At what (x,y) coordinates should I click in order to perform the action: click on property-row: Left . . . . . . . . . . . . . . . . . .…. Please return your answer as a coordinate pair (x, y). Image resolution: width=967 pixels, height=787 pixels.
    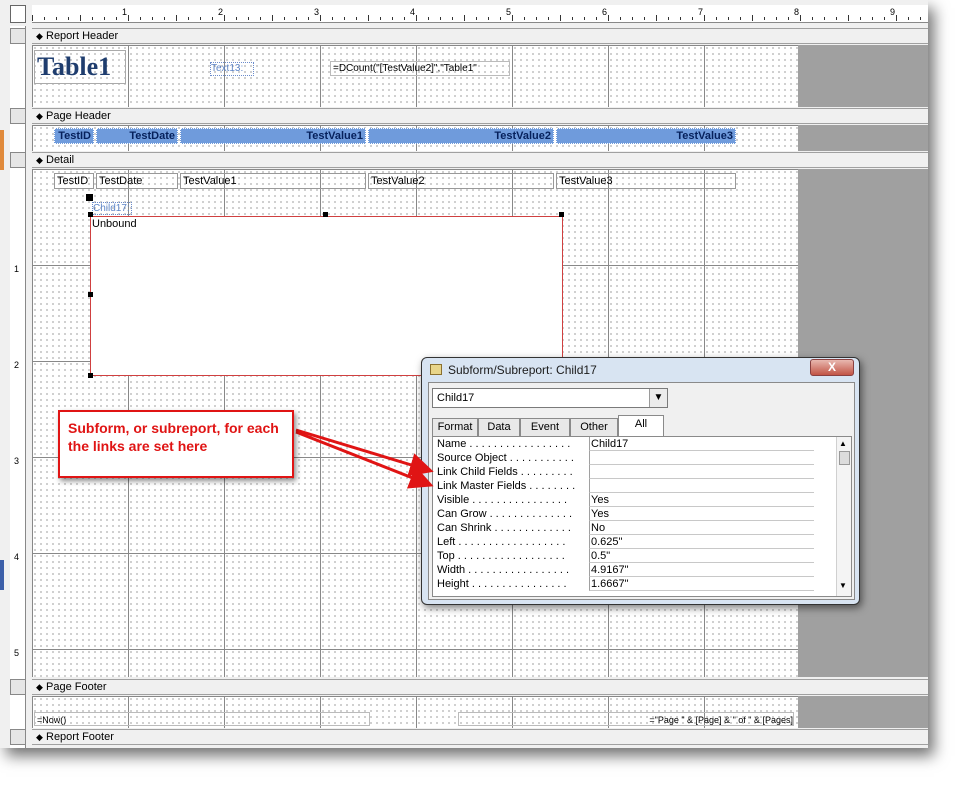
    Looking at the image, I should click on (624, 542).